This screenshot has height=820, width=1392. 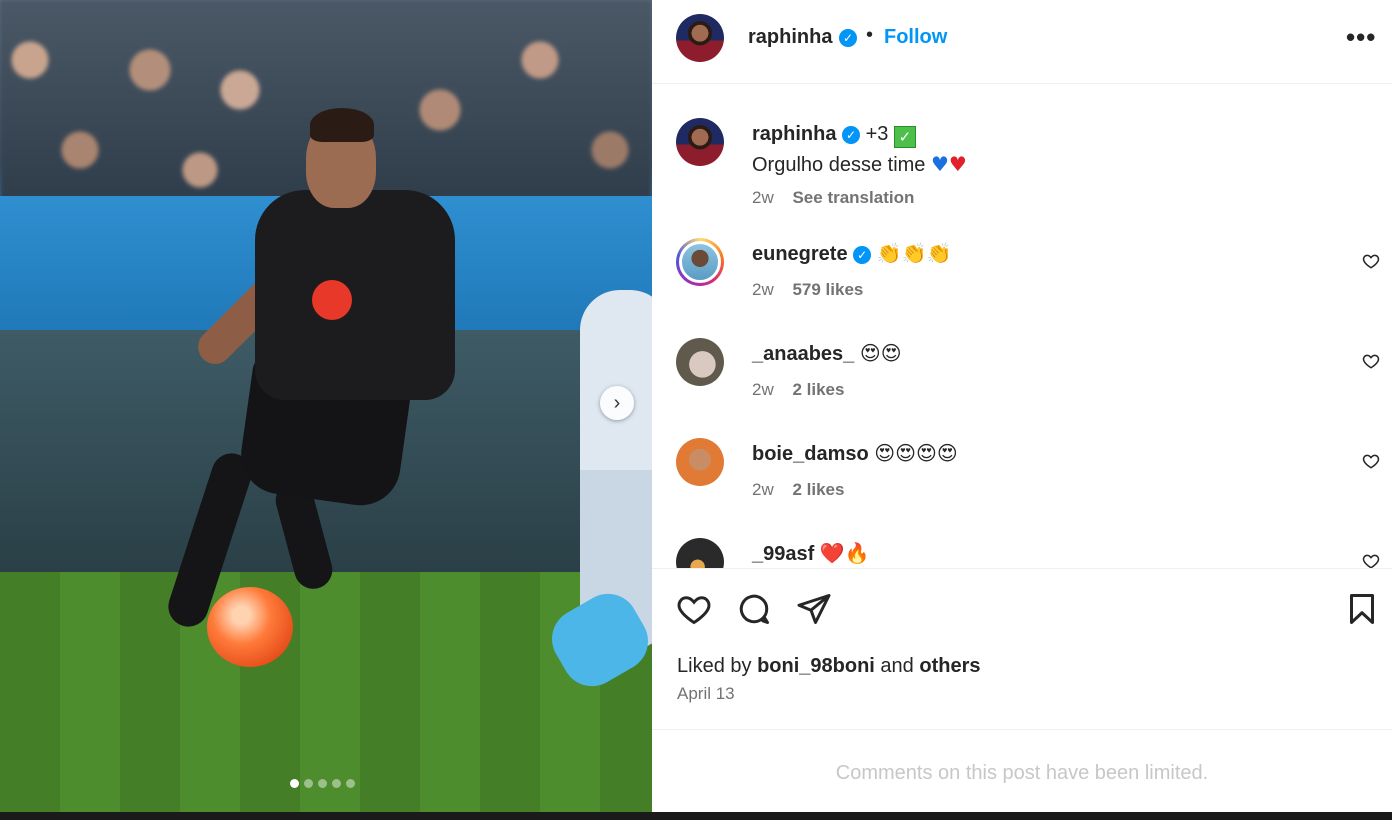 What do you see at coordinates (700, 38) in the screenshot?
I see `author-avatar` at bounding box center [700, 38].